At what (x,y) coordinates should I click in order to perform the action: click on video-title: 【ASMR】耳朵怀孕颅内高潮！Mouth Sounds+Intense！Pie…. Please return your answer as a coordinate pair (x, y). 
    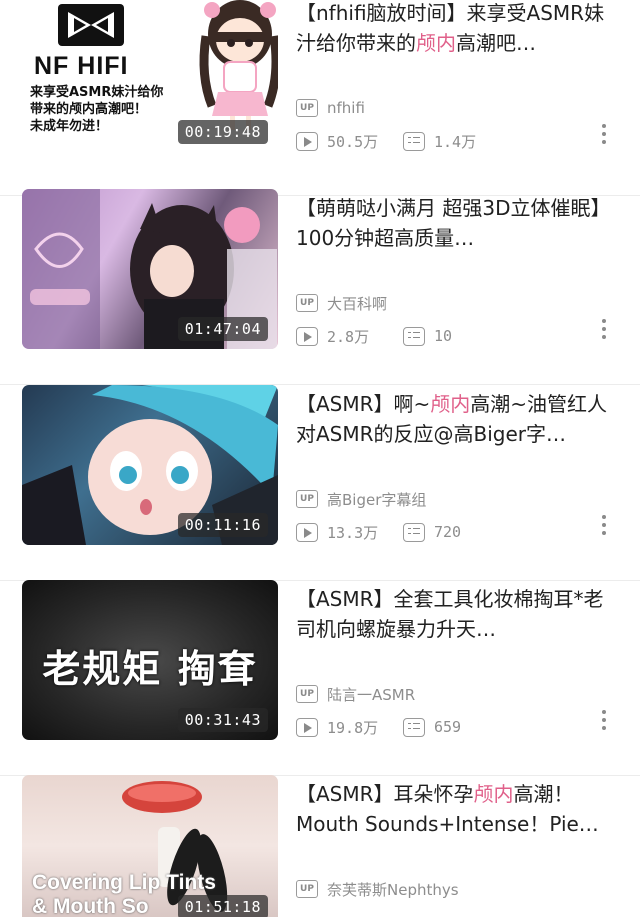
    Looking at the image, I should click on (459, 809).